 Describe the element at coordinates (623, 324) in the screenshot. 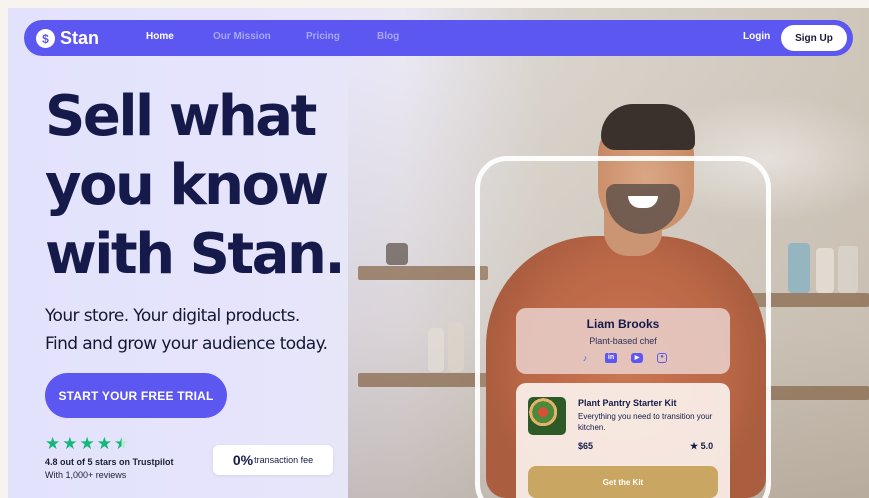

I see `creator-name: Liam Brooks` at that location.